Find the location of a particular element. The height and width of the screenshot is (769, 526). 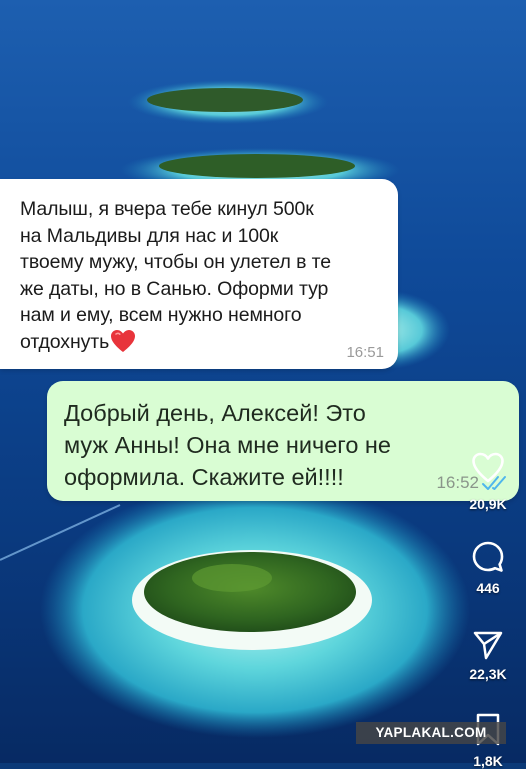

incoming-line: Малыш, я вчера тебе кинул 500к is located at coordinates (167, 209).